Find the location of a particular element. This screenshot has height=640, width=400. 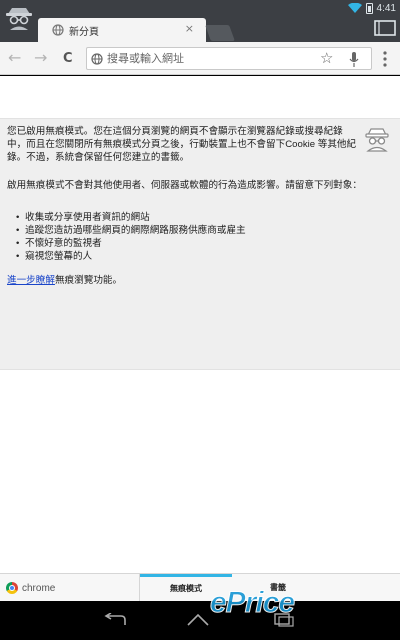

tab-switcher-icon is located at coordinates (385, 28).